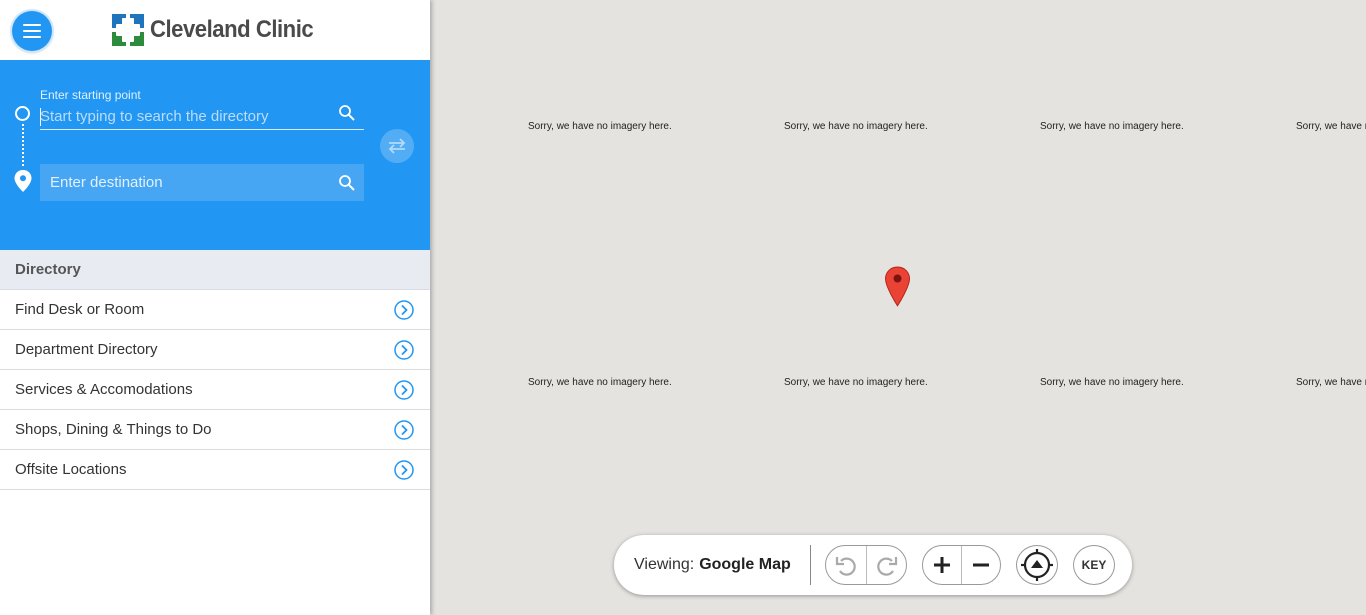 The height and width of the screenshot is (615, 1366). Describe the element at coordinates (215, 270) in the screenshot. I see `directory-header: Directory` at that location.